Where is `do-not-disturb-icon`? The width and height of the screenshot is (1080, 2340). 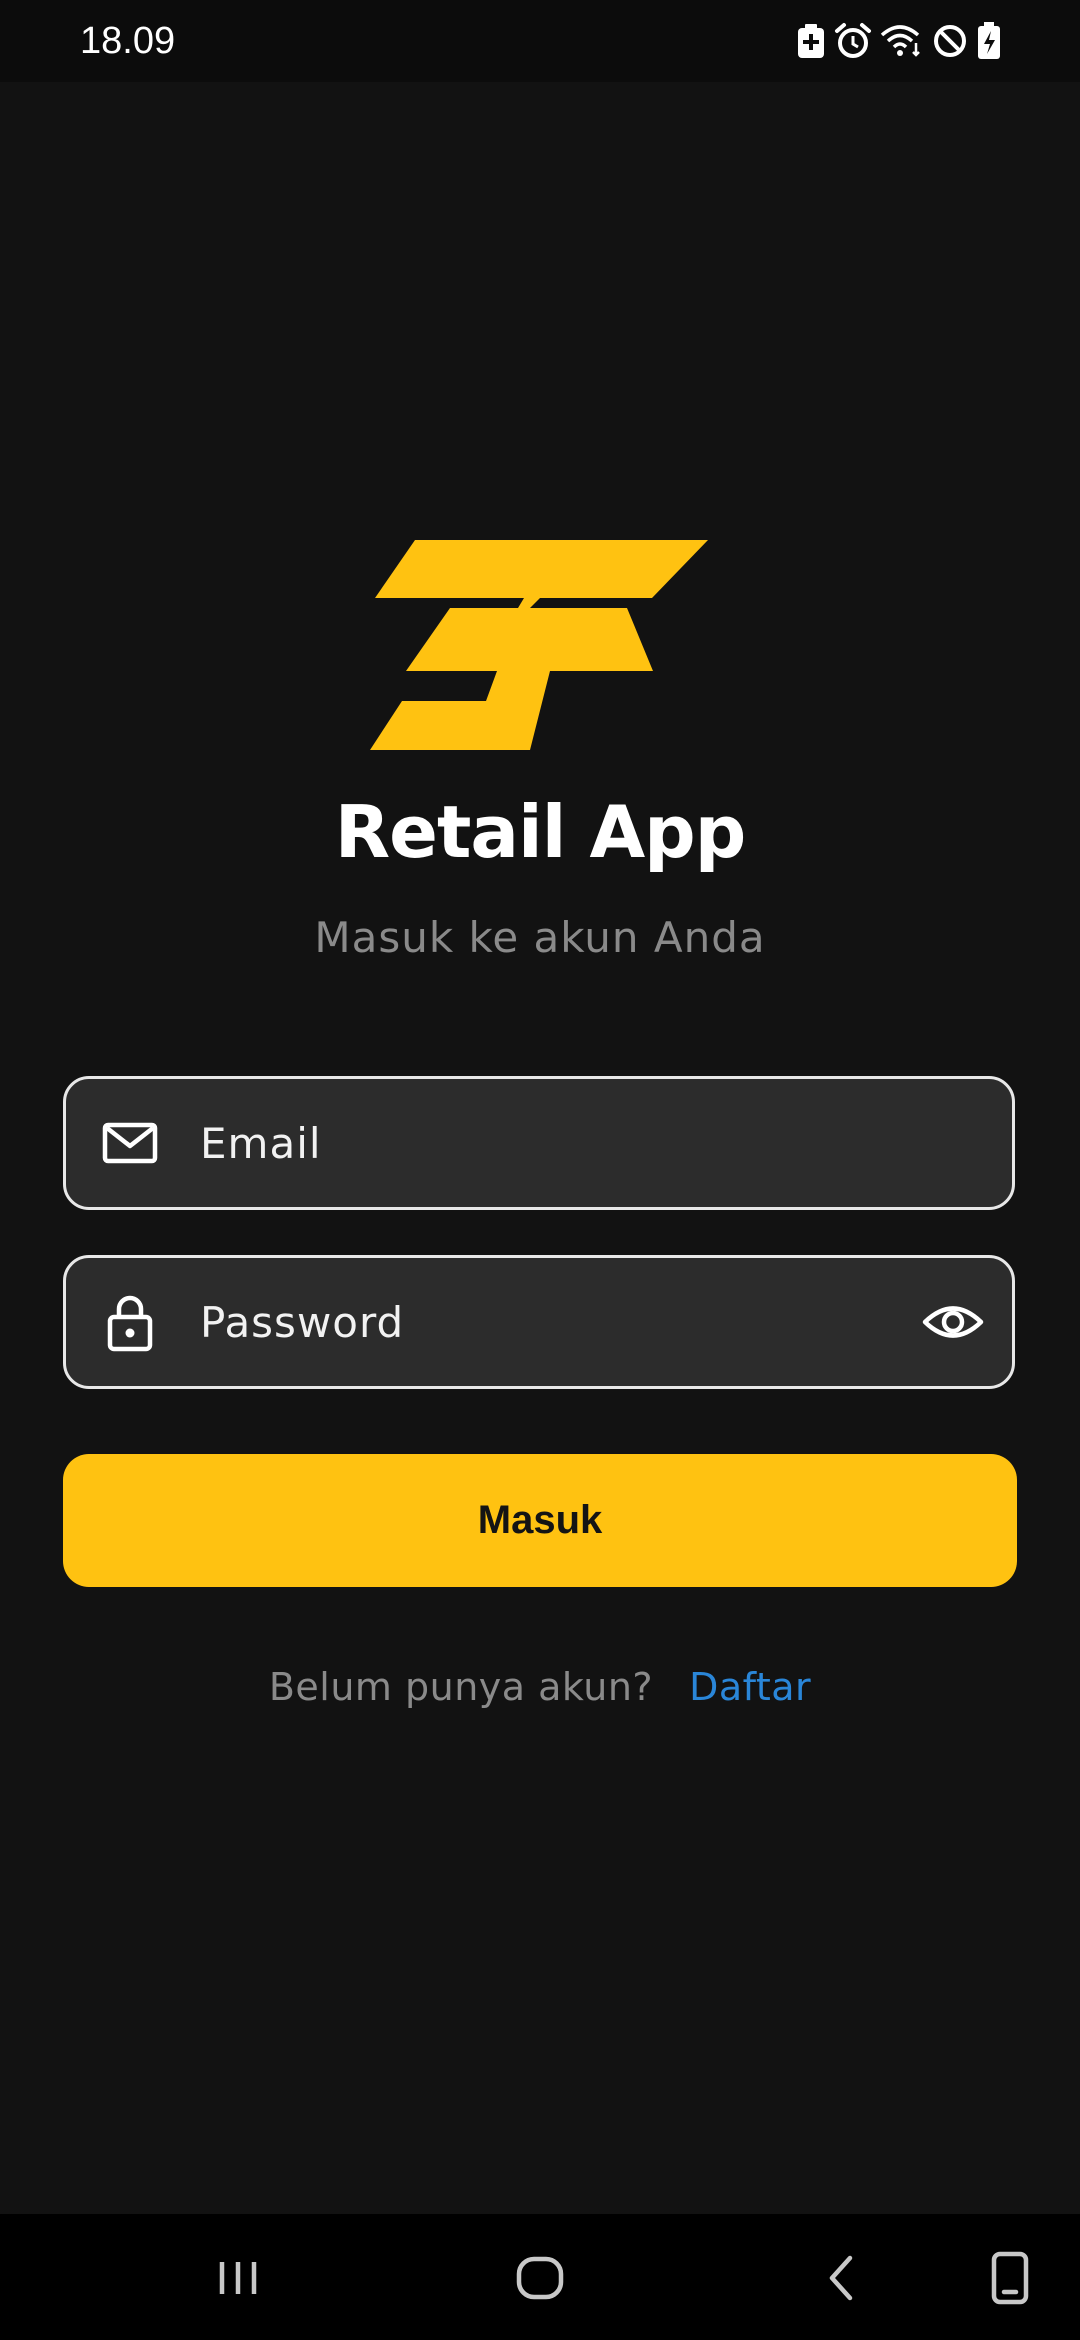
do-not-disturb-icon is located at coordinates (950, 41).